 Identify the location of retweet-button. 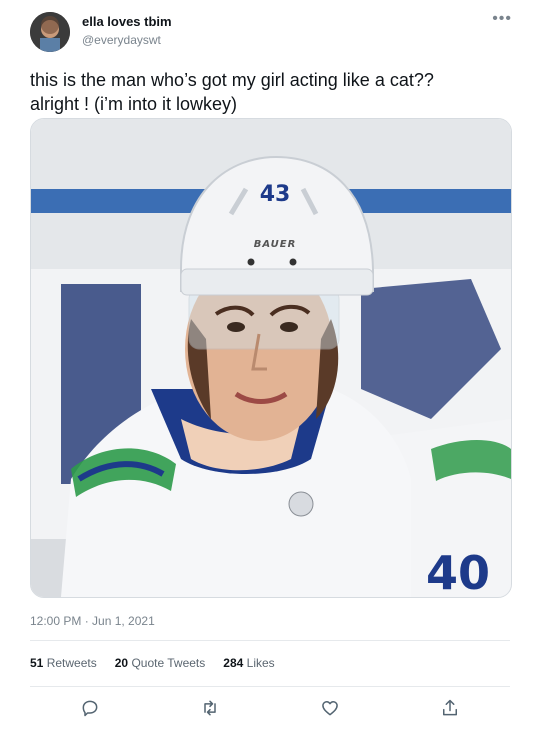
(210, 708).